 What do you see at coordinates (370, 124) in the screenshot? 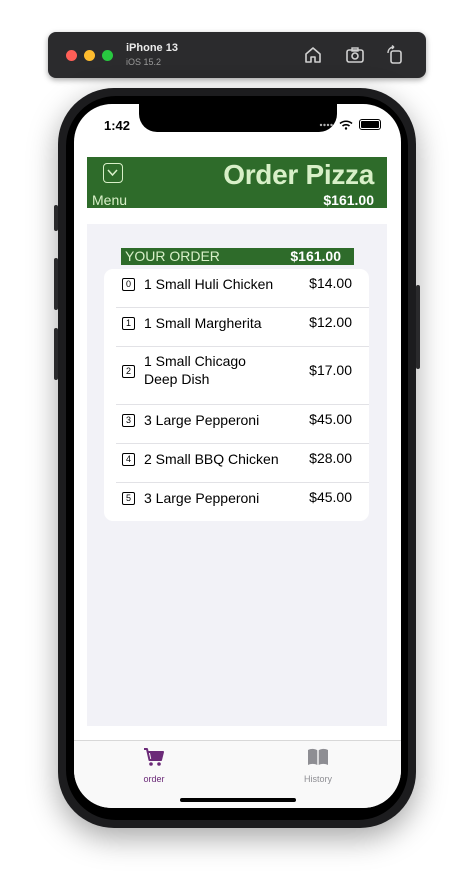
I see `battery-icon` at bounding box center [370, 124].